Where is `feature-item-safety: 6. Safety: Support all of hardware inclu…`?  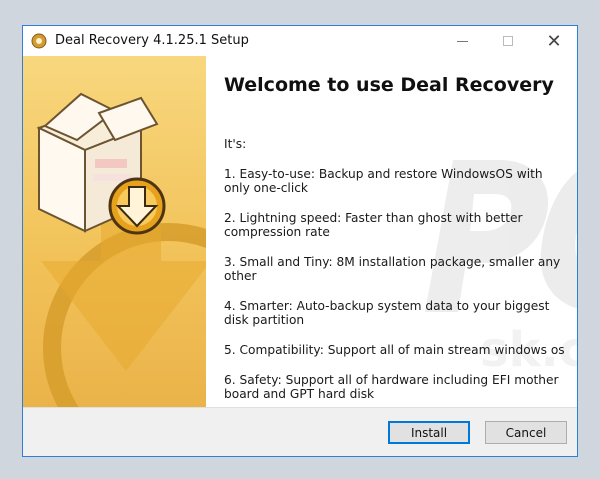
feature-item-safety: 6. Safety: Support all of hardware inclu… is located at coordinates (391, 387).